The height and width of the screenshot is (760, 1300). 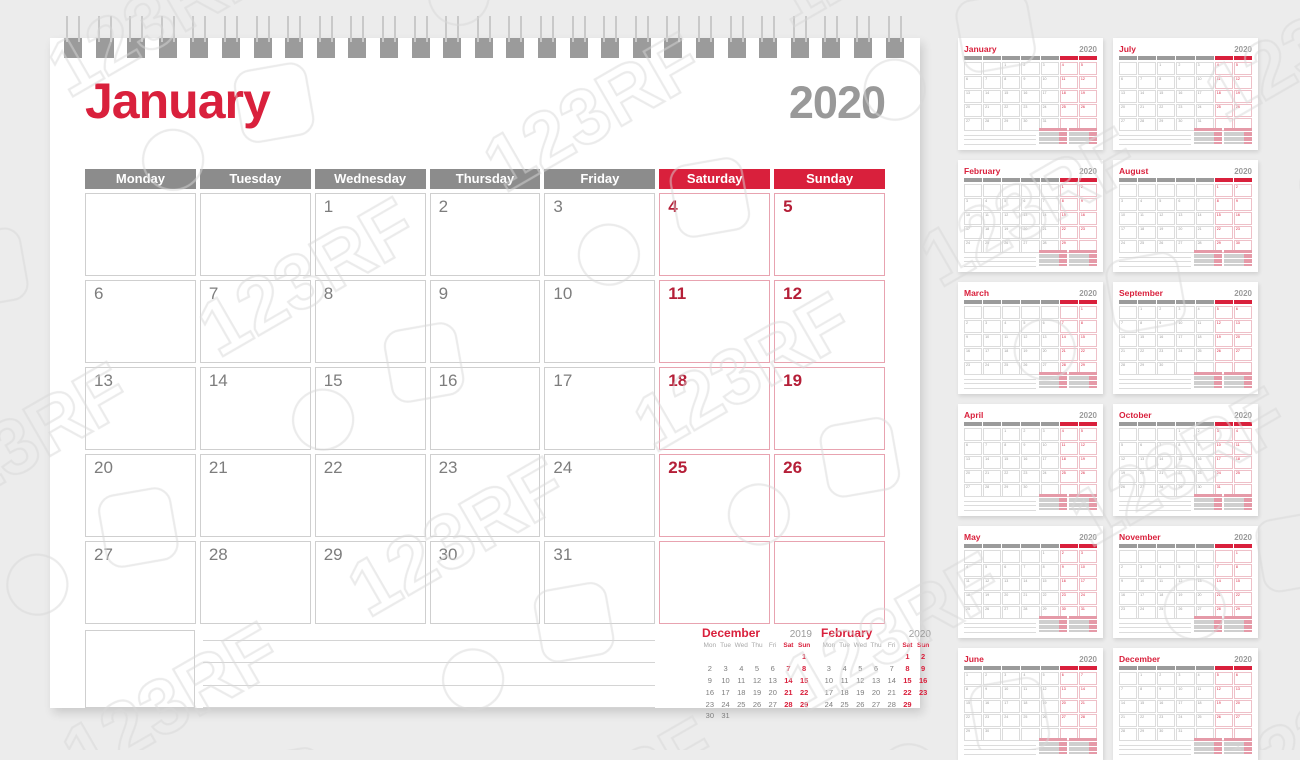 What do you see at coordinates (600, 234) in the screenshot?
I see `day-cell: 3` at bounding box center [600, 234].